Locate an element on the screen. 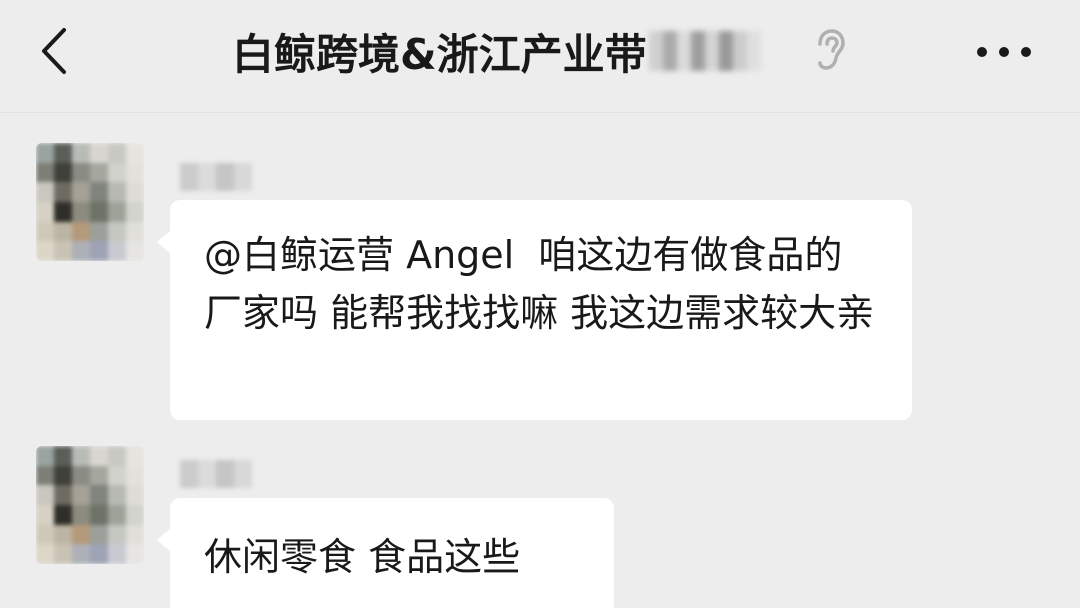 The height and width of the screenshot is (608, 1080). chat-title: 白鲸跨境&浙江产业带 is located at coordinates (496, 51).